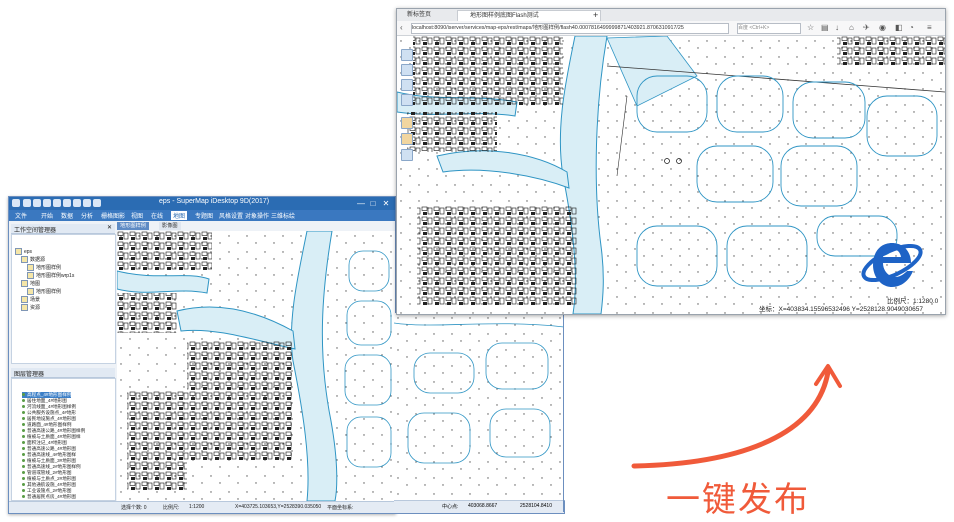 The height and width of the screenshot is (522, 954). I want to click on tree-item-datasource-2: 地形图样例wrp1s, so click(50, 275).